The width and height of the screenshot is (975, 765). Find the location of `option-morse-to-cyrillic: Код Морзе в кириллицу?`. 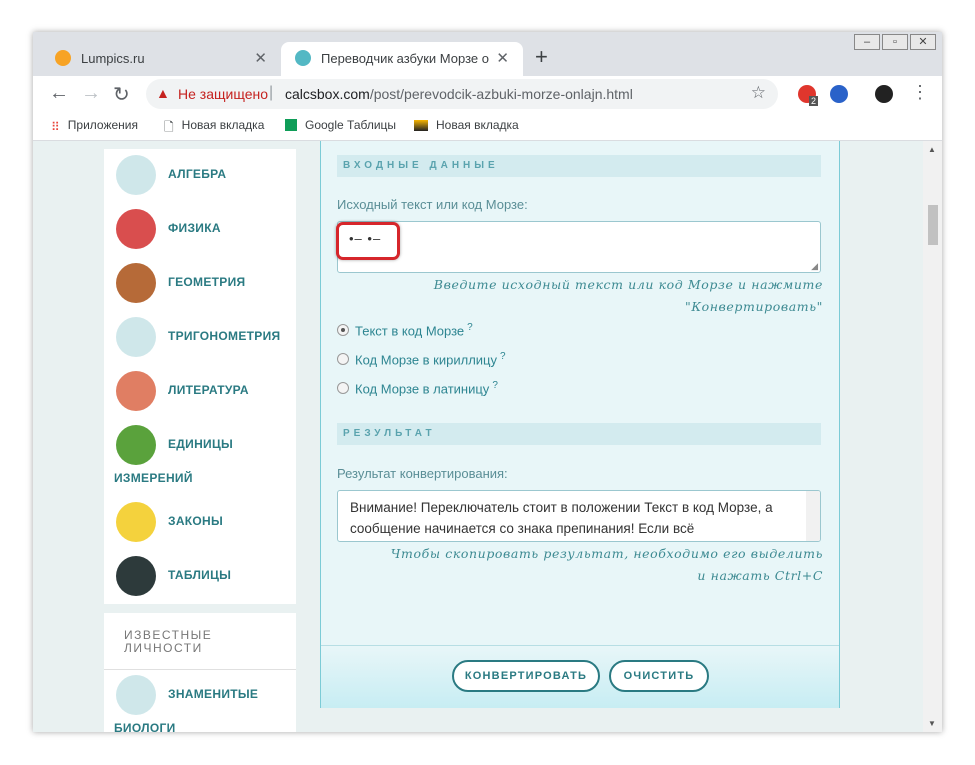

option-morse-to-cyrillic: Код Морзе в кириллицу? is located at coordinates (421, 359).